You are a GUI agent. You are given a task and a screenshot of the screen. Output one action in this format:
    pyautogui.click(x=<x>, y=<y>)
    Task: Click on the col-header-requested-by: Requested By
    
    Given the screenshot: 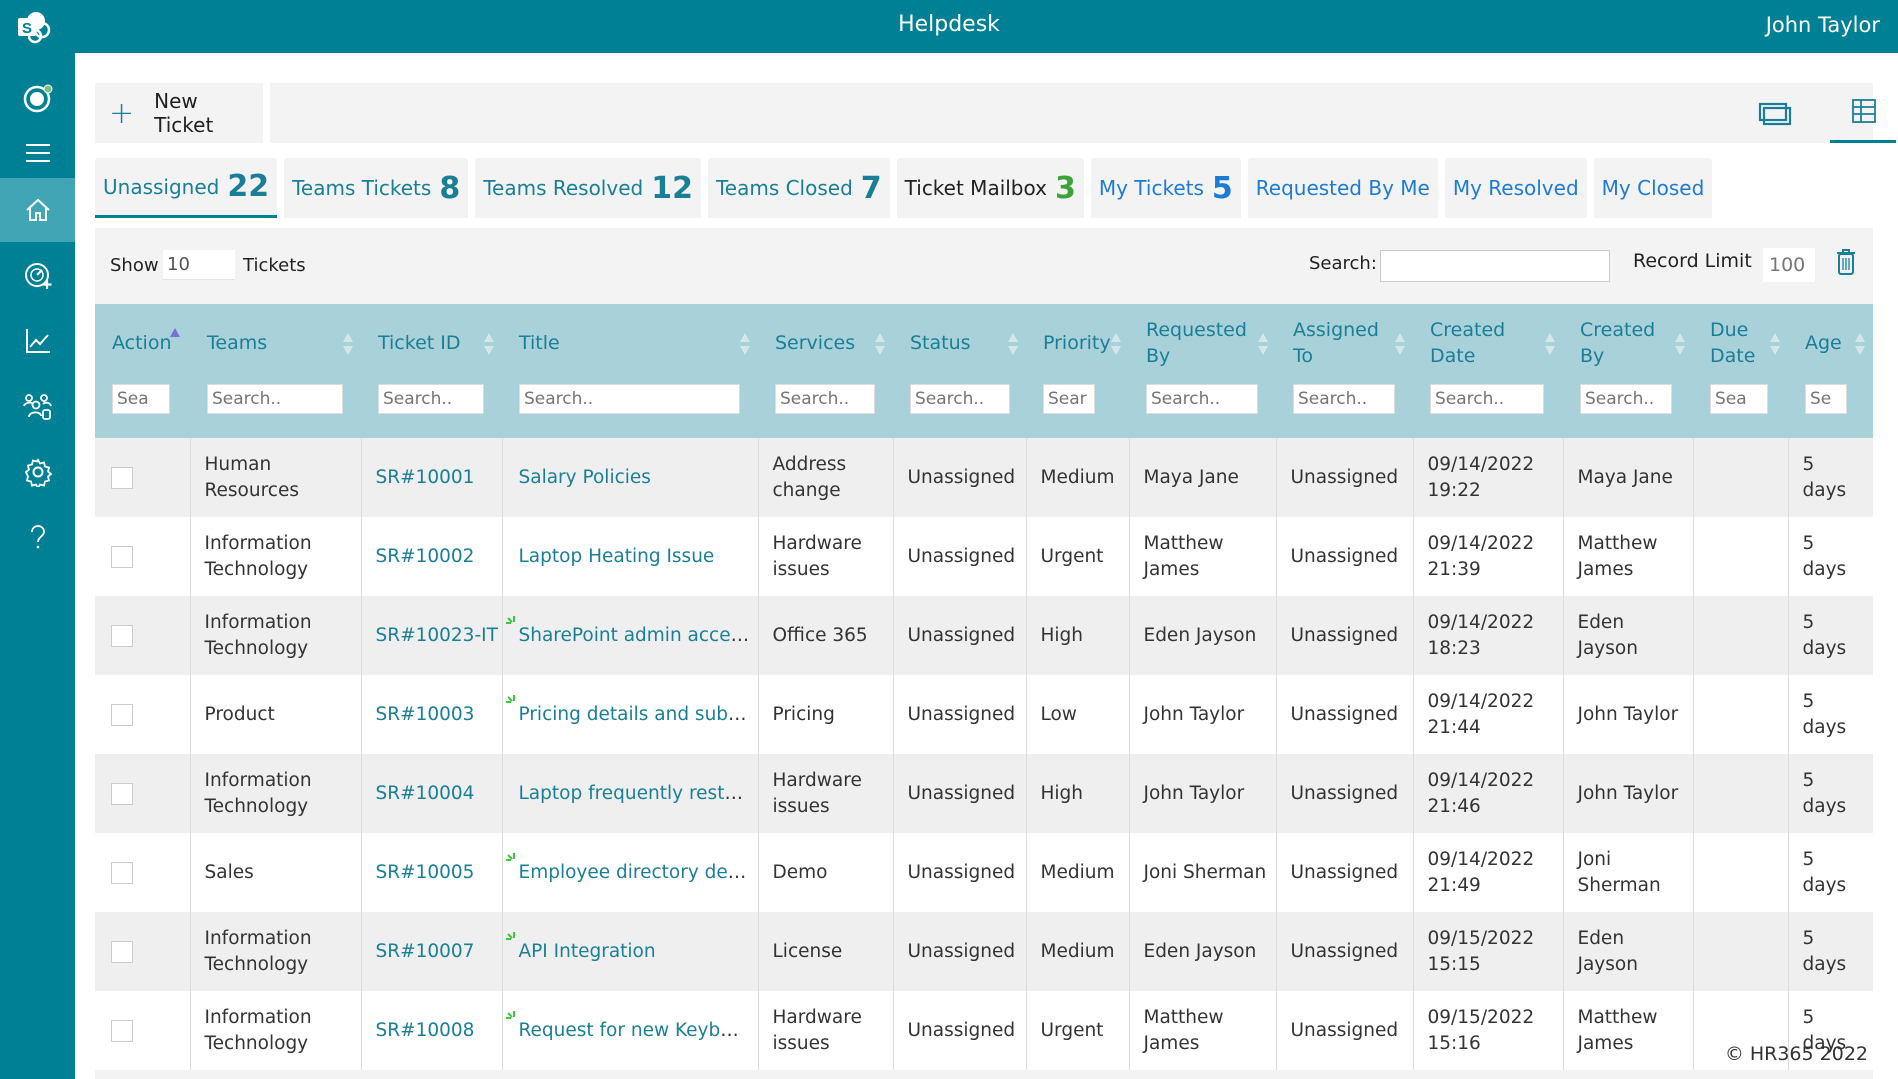 What is the action you would take?
    pyautogui.click(x=1202, y=344)
    